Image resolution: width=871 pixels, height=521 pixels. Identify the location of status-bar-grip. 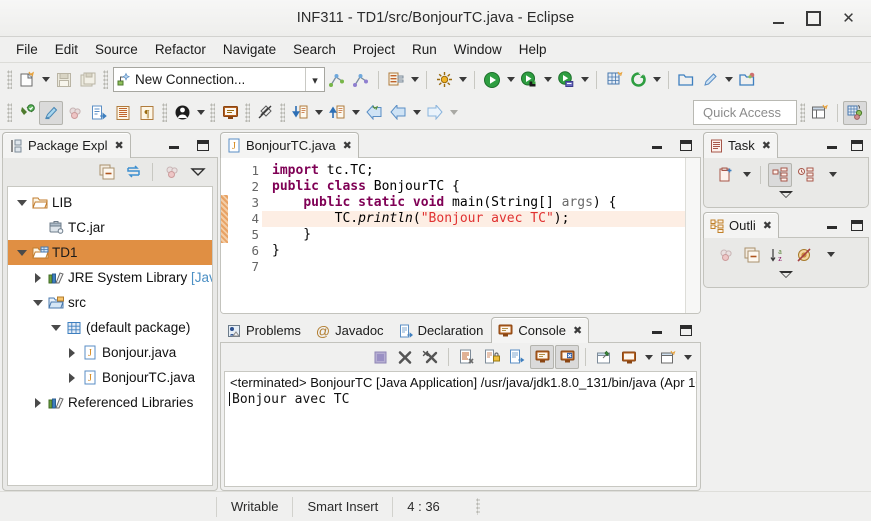
(477, 506).